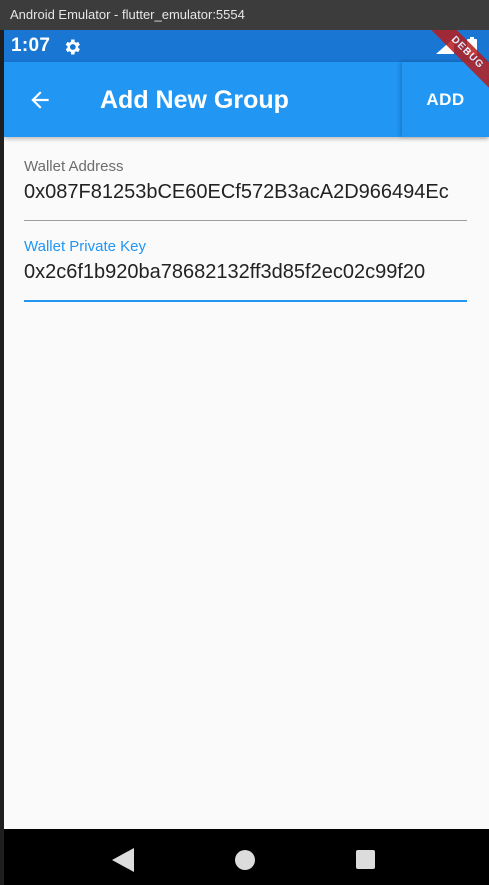 Image resolution: width=489 pixels, height=885 pixels. I want to click on window-title: Android Emulator - flutter_emulator:5554, so click(244, 15).